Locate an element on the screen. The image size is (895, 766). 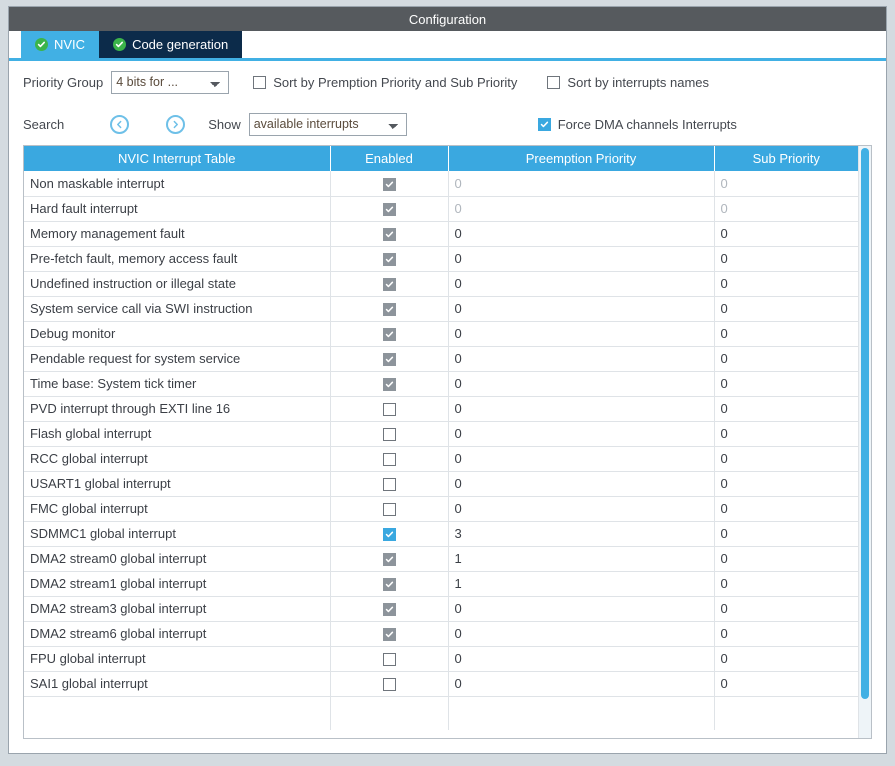
table-vertical-scrollbar is located at coordinates (864, 442).